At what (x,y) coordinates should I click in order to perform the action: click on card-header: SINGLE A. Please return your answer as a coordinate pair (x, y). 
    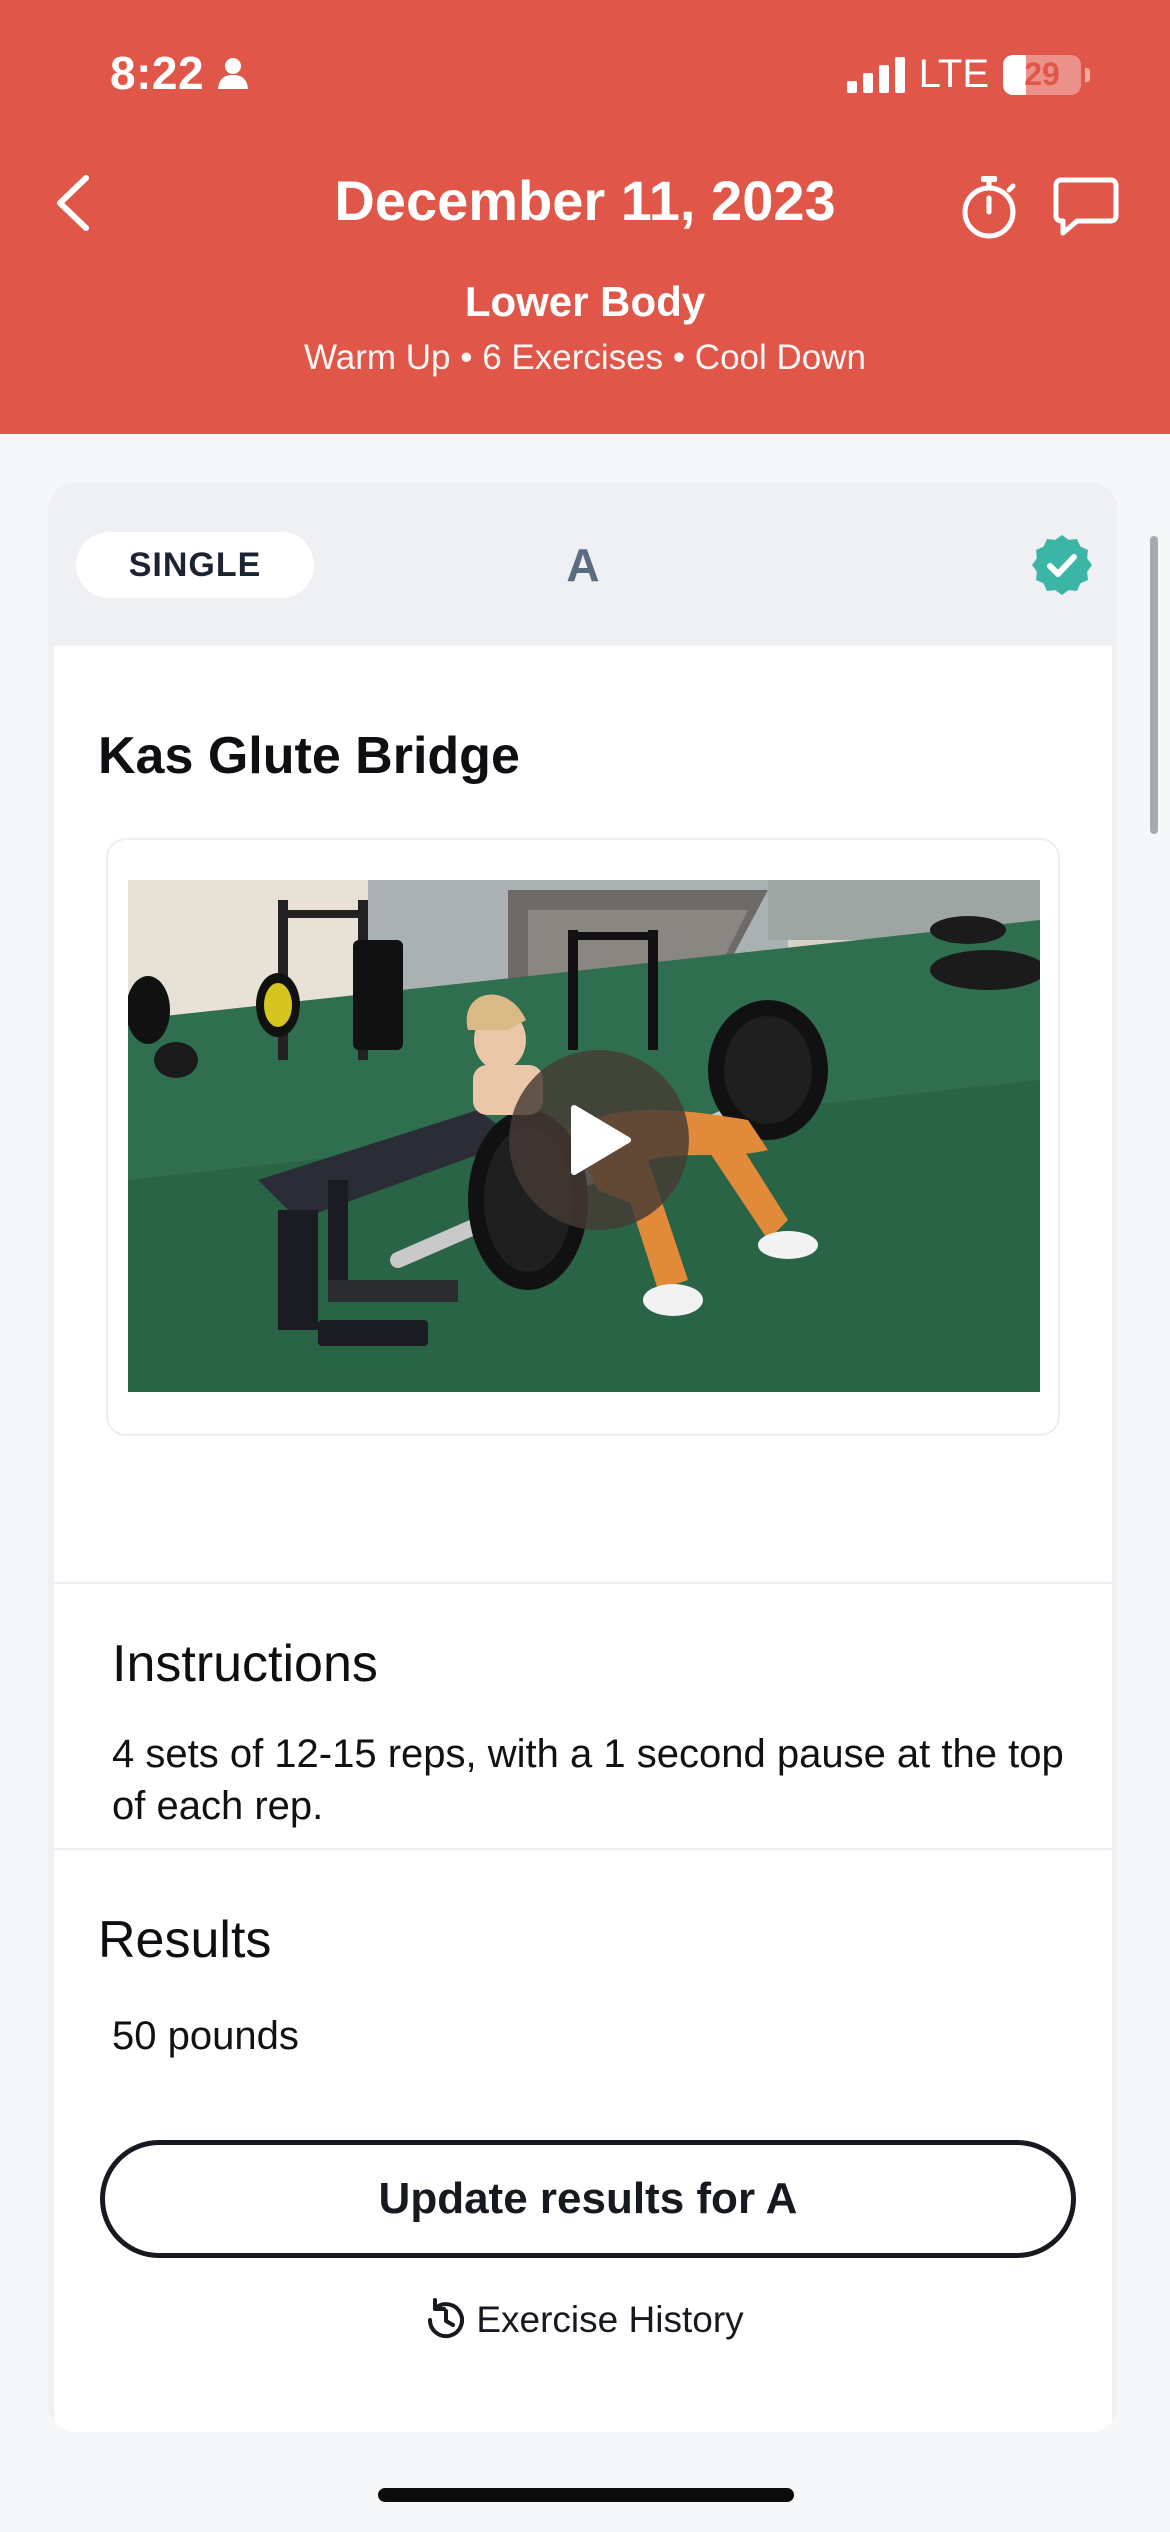
    Looking at the image, I should click on (583, 564).